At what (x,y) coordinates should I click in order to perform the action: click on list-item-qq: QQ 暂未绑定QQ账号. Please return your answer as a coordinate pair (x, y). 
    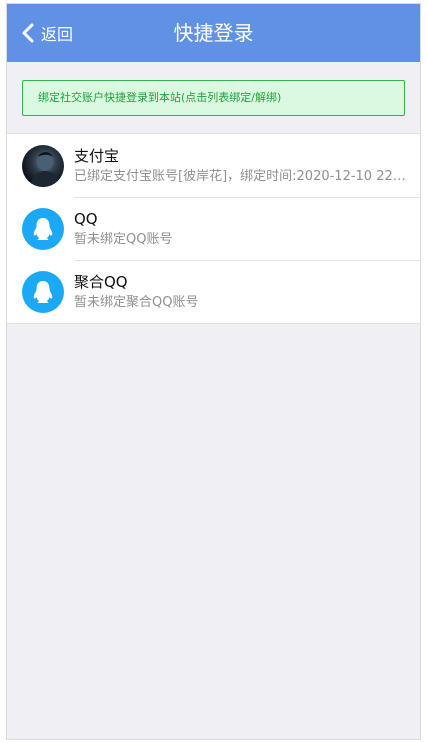
    Looking at the image, I should click on (213, 228).